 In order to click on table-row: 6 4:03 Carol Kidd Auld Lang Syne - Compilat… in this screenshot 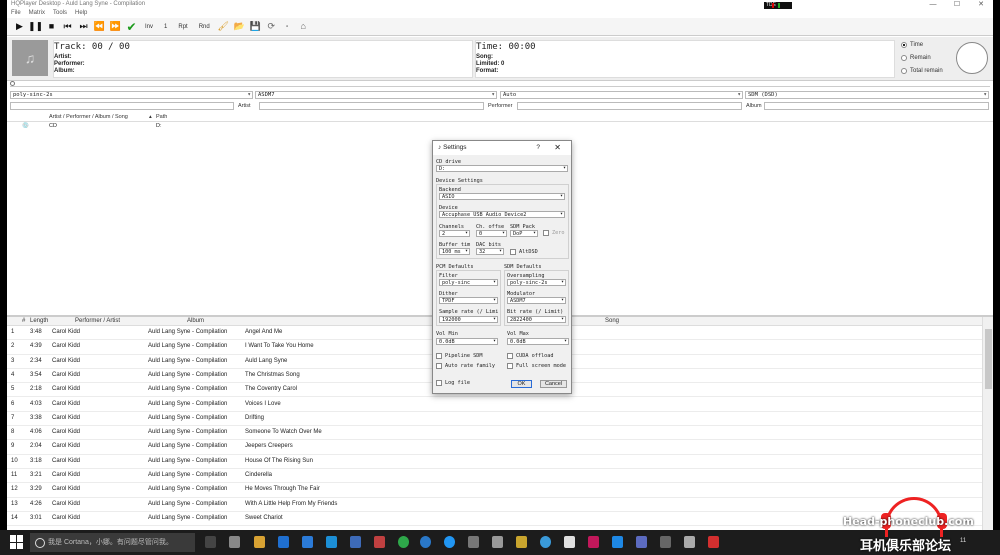, I will do `click(494, 405)`.